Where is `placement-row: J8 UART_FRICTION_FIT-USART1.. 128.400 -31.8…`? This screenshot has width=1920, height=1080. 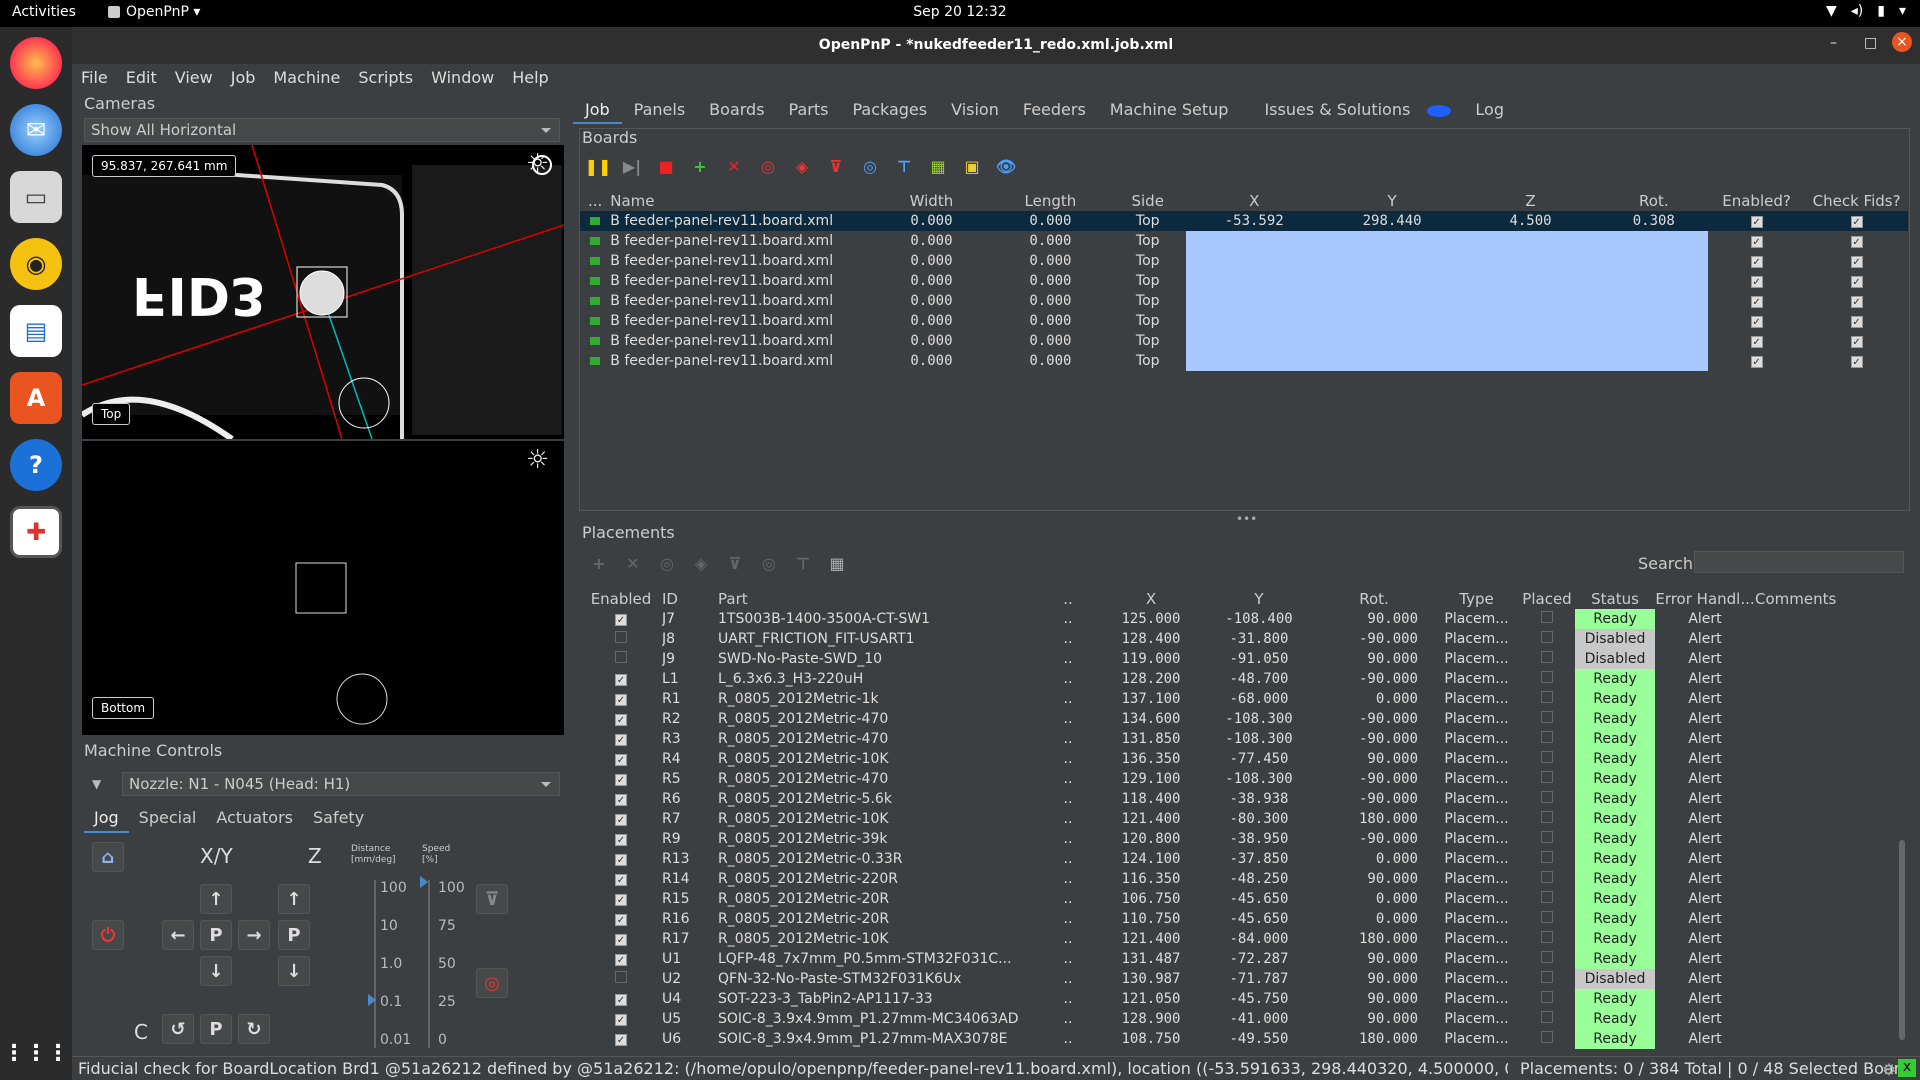
placement-row: J8 UART_FRICTION_FIT-USART1.. 128.400 -31.8… is located at coordinates (1237, 639).